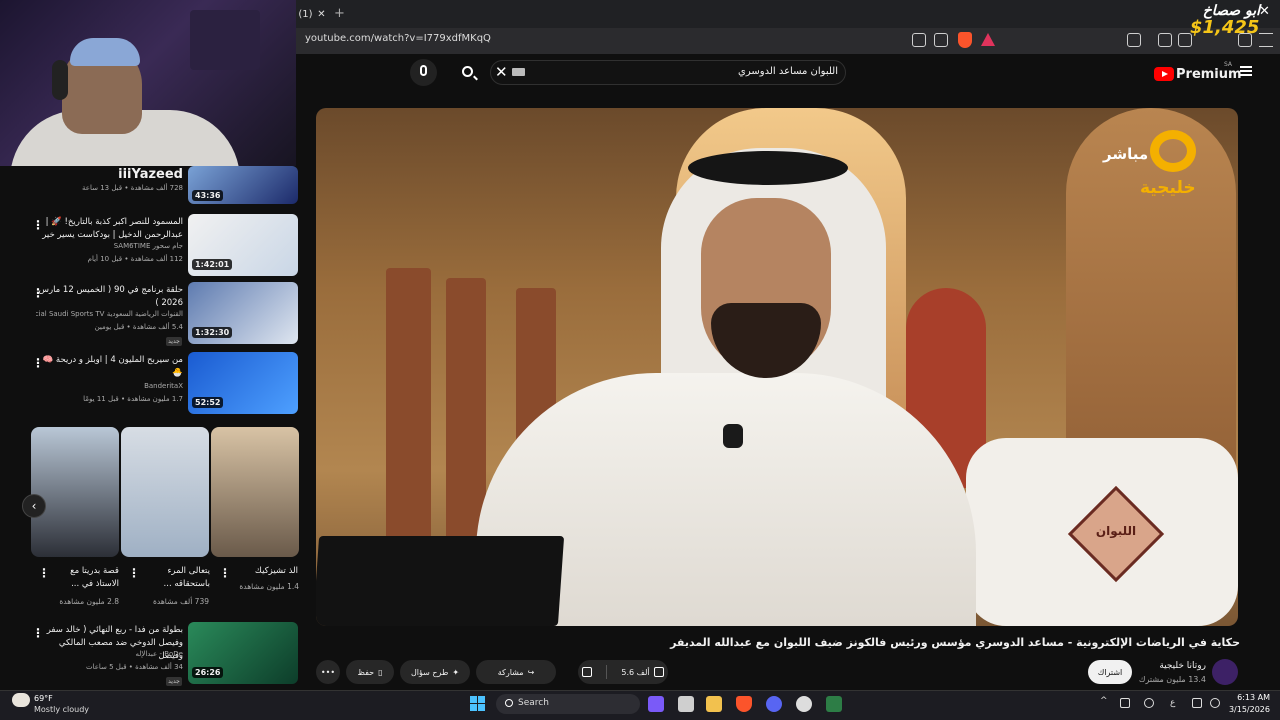 Image resolution: width=1280 pixels, height=720 pixels. I want to click on discord-icon, so click(774, 704).